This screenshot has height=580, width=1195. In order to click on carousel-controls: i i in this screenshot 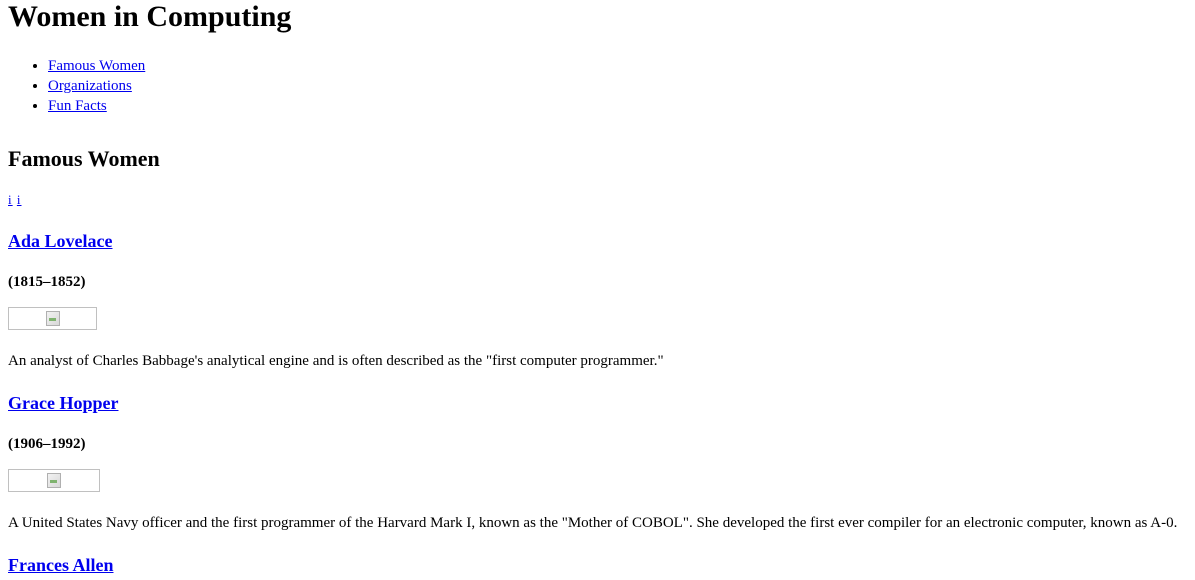, I will do `click(597, 200)`.